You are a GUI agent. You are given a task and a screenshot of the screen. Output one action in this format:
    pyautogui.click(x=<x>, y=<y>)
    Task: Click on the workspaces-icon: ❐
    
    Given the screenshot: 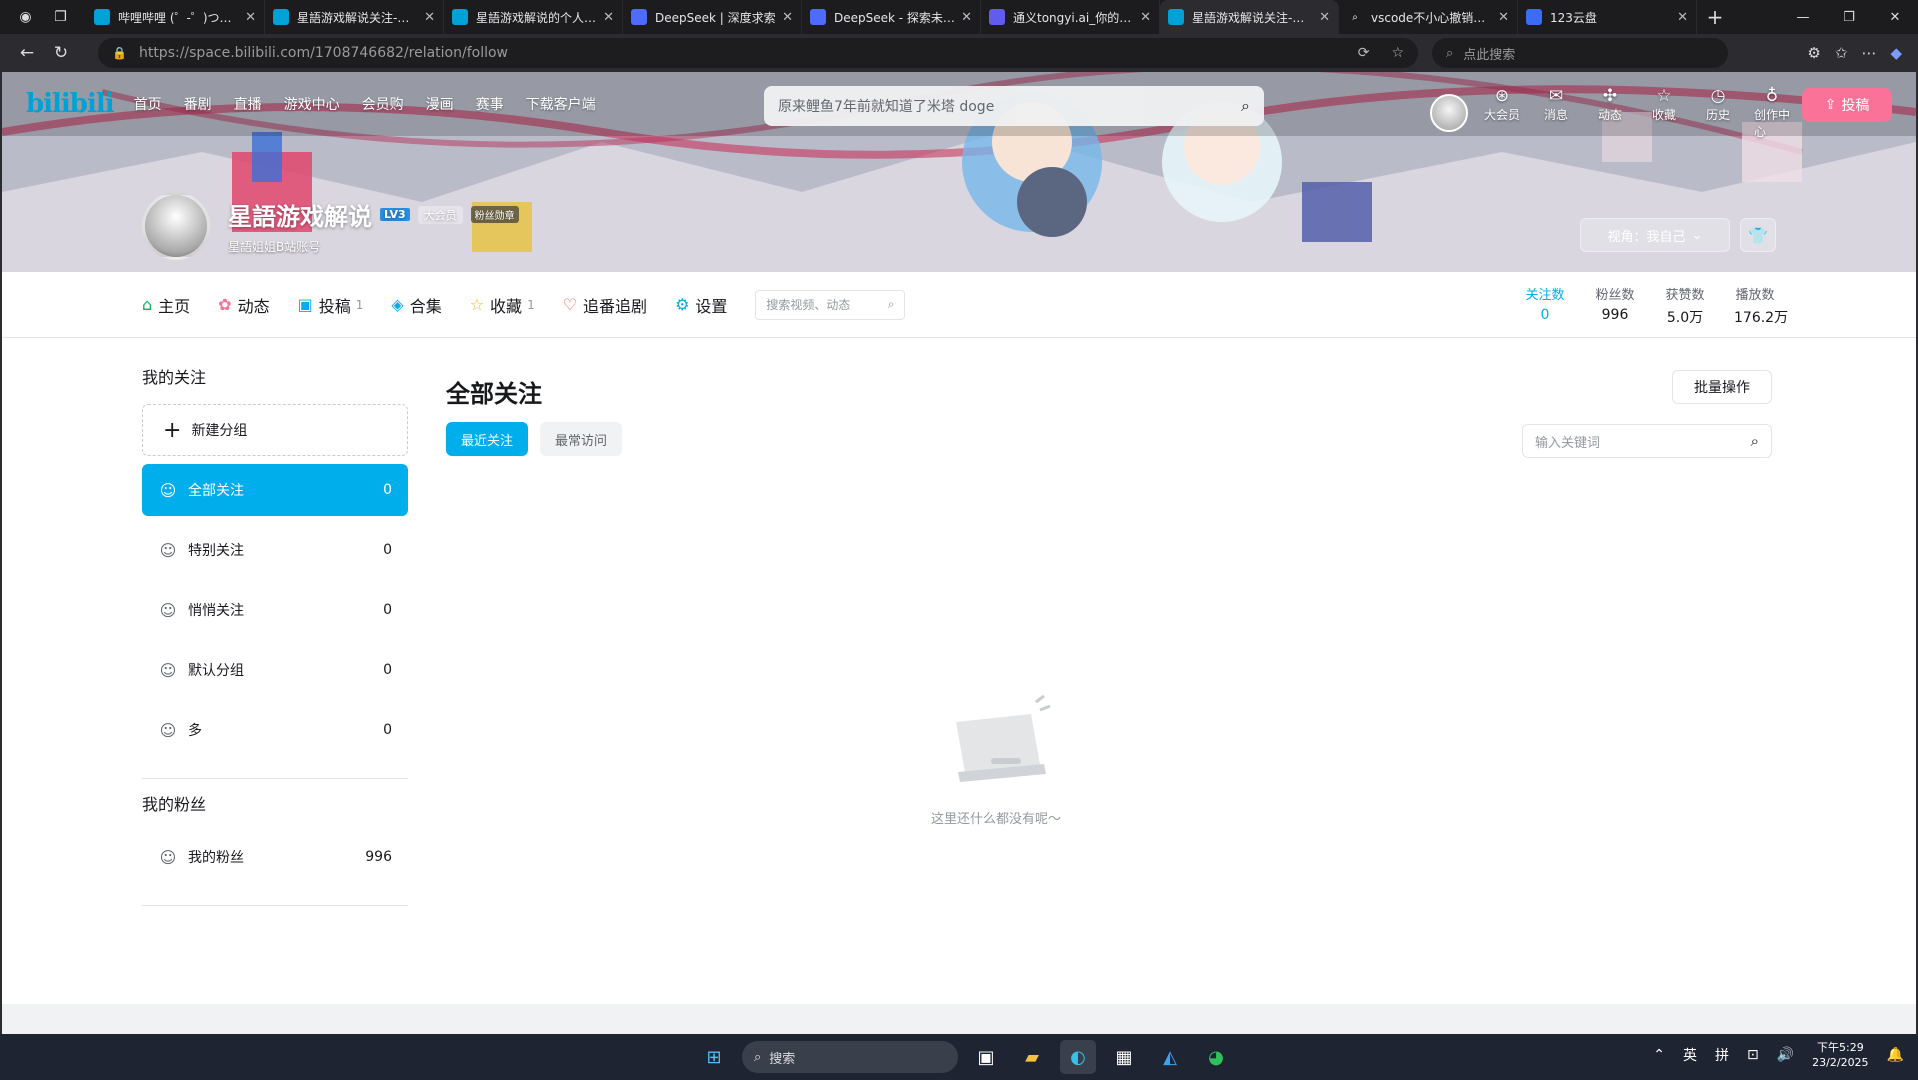 What is the action you would take?
    pyautogui.click(x=61, y=17)
    